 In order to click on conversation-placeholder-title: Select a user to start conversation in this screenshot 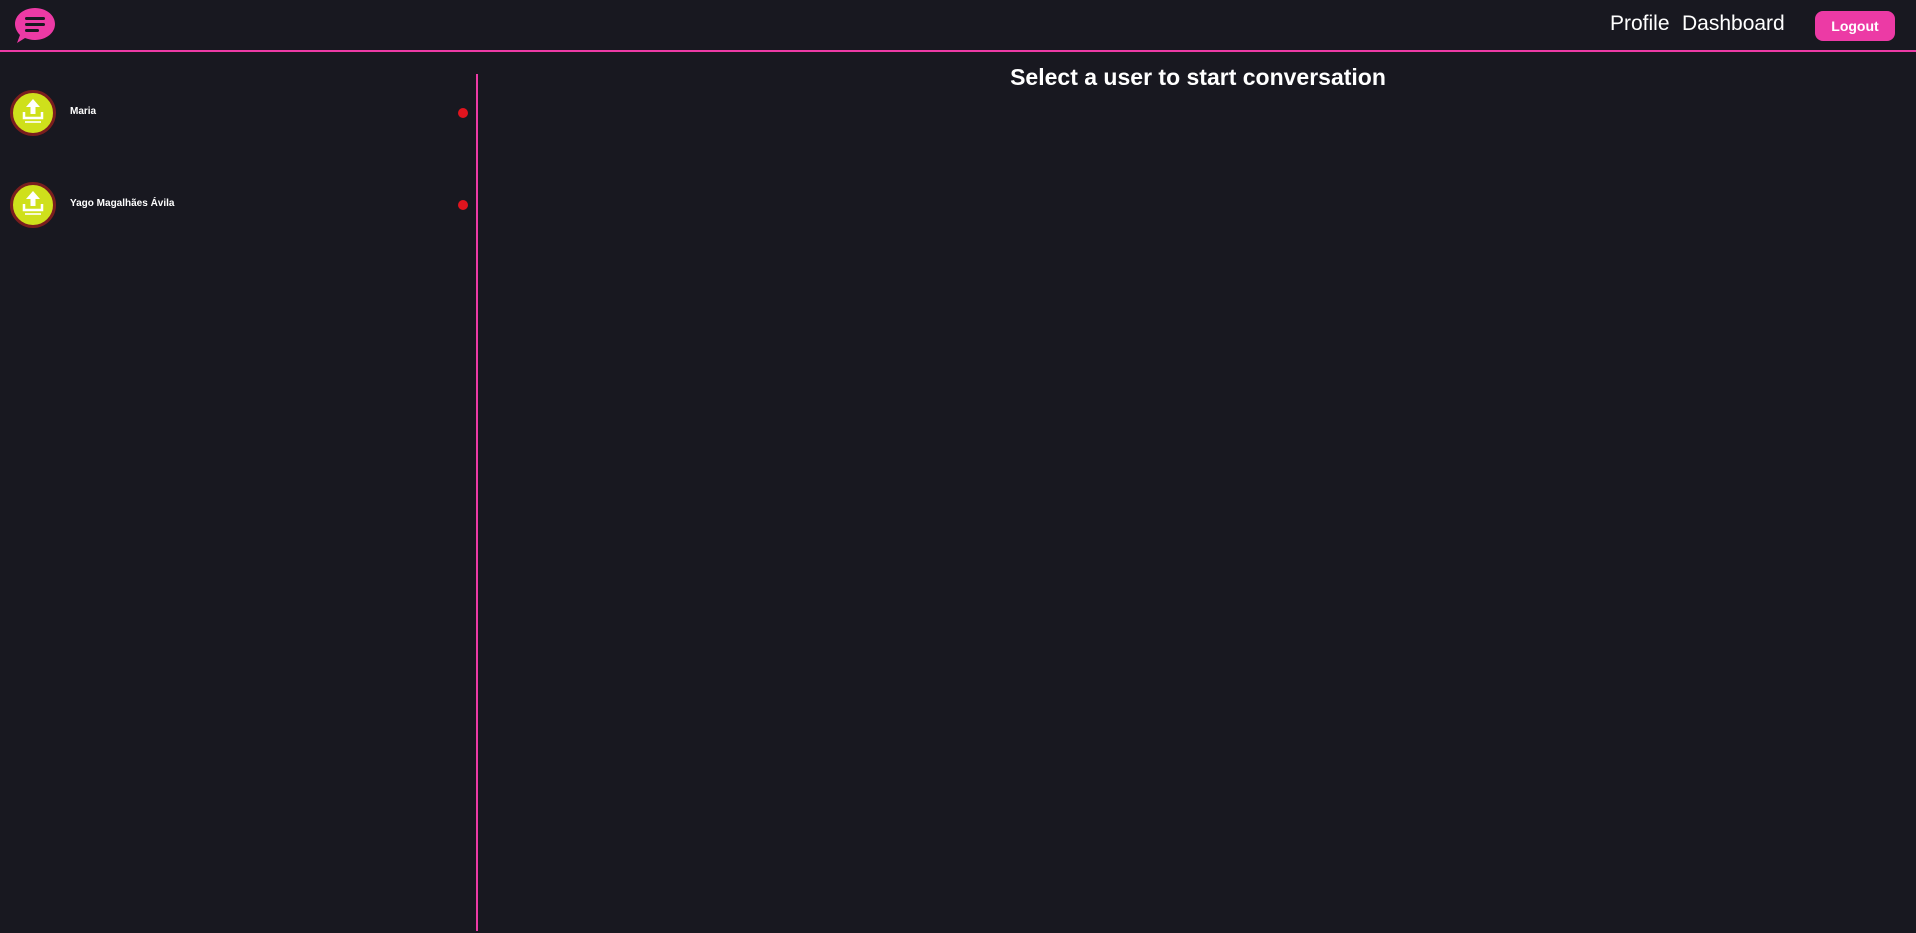, I will do `click(1198, 77)`.